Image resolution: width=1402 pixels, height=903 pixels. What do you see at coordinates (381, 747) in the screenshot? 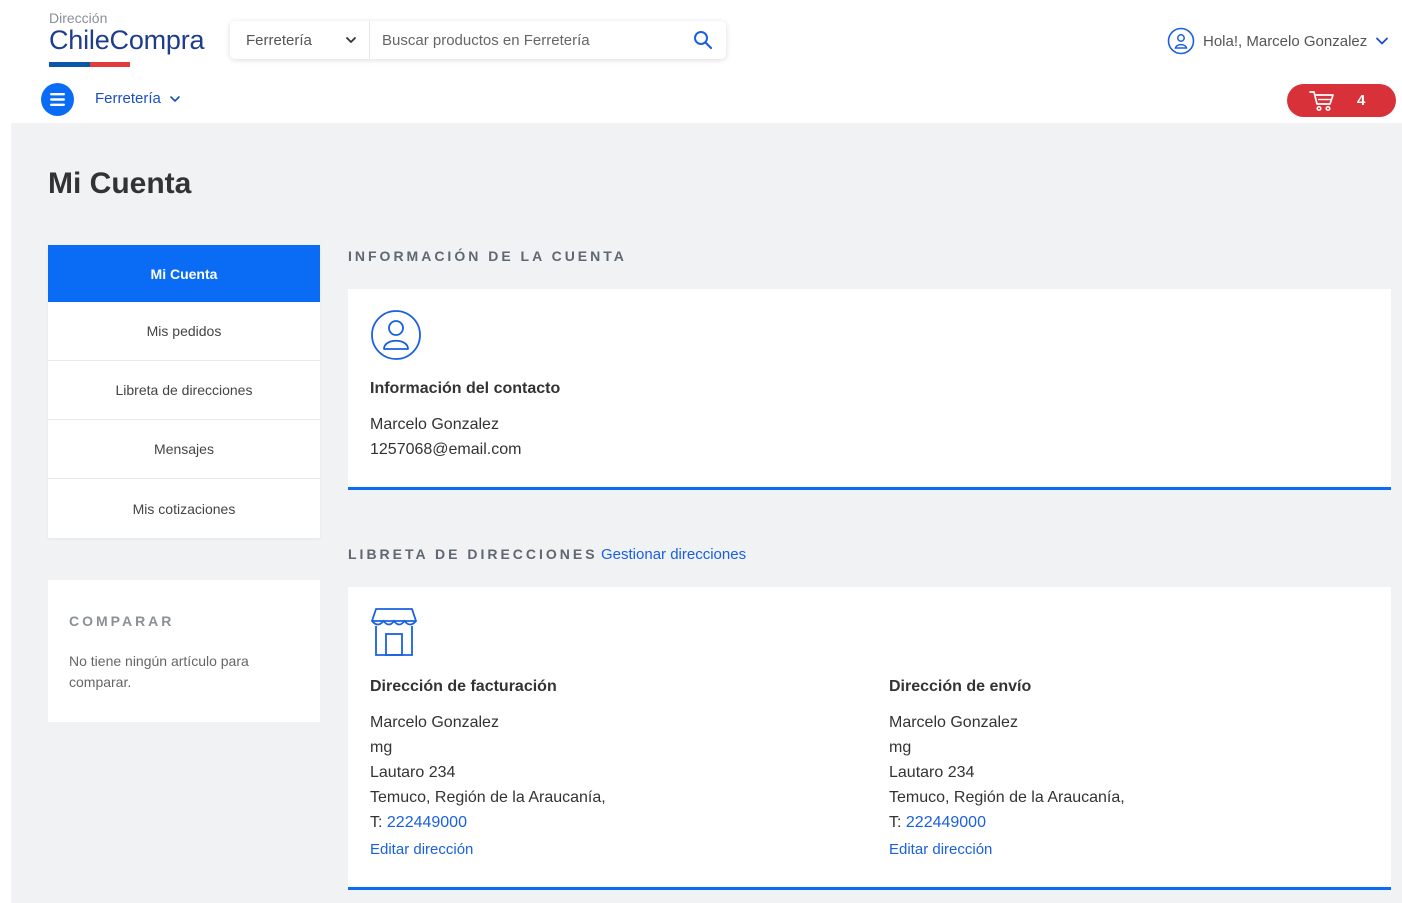
I see `billing-company: mg` at bounding box center [381, 747].